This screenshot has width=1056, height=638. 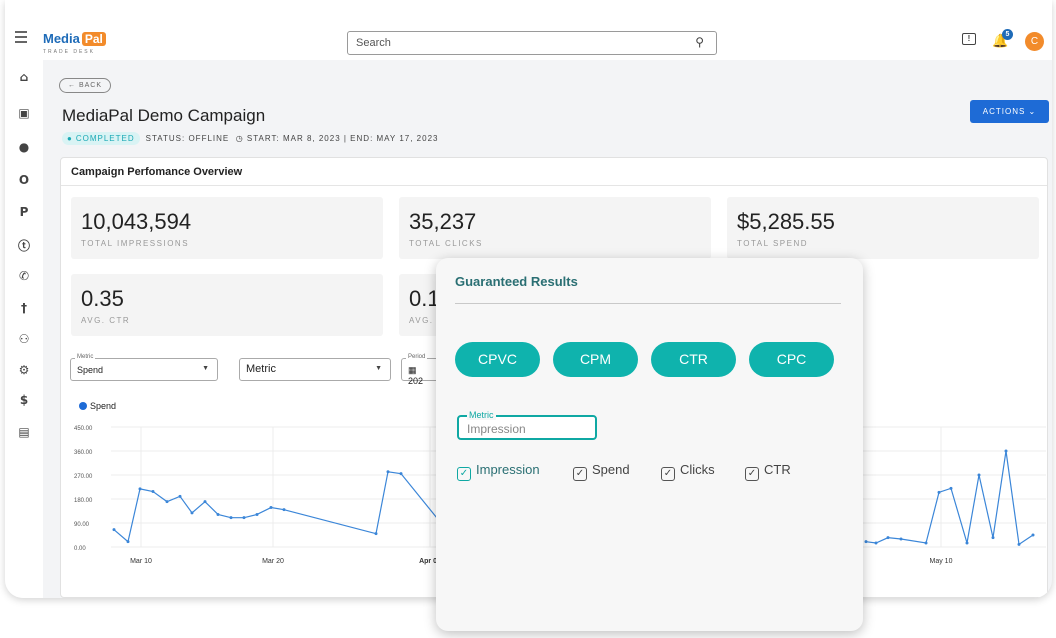 What do you see at coordinates (82, 525) in the screenshot?
I see `y-tick-label: 90.00` at bounding box center [82, 525].